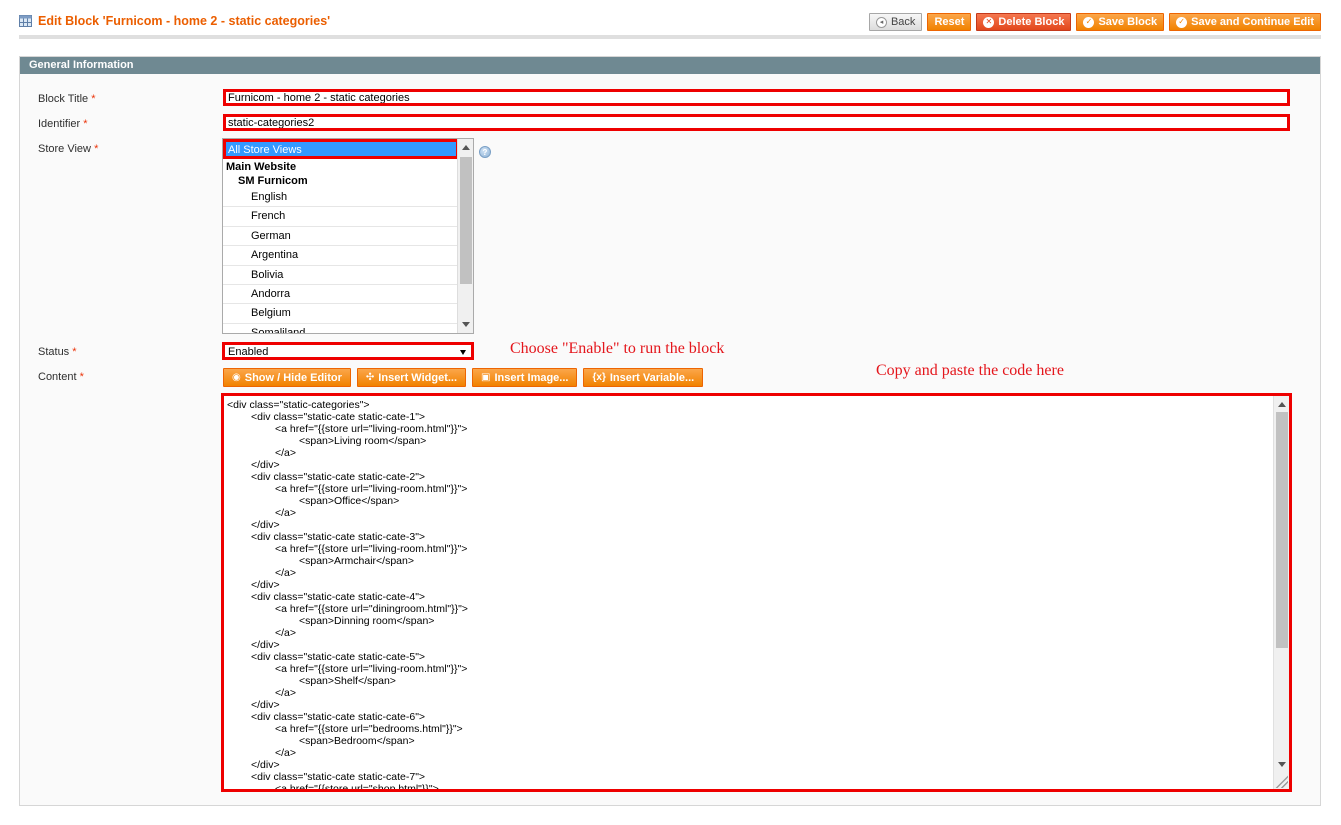  What do you see at coordinates (617, 348) in the screenshot?
I see `status-annotation: Choose "Enable" to run the block` at bounding box center [617, 348].